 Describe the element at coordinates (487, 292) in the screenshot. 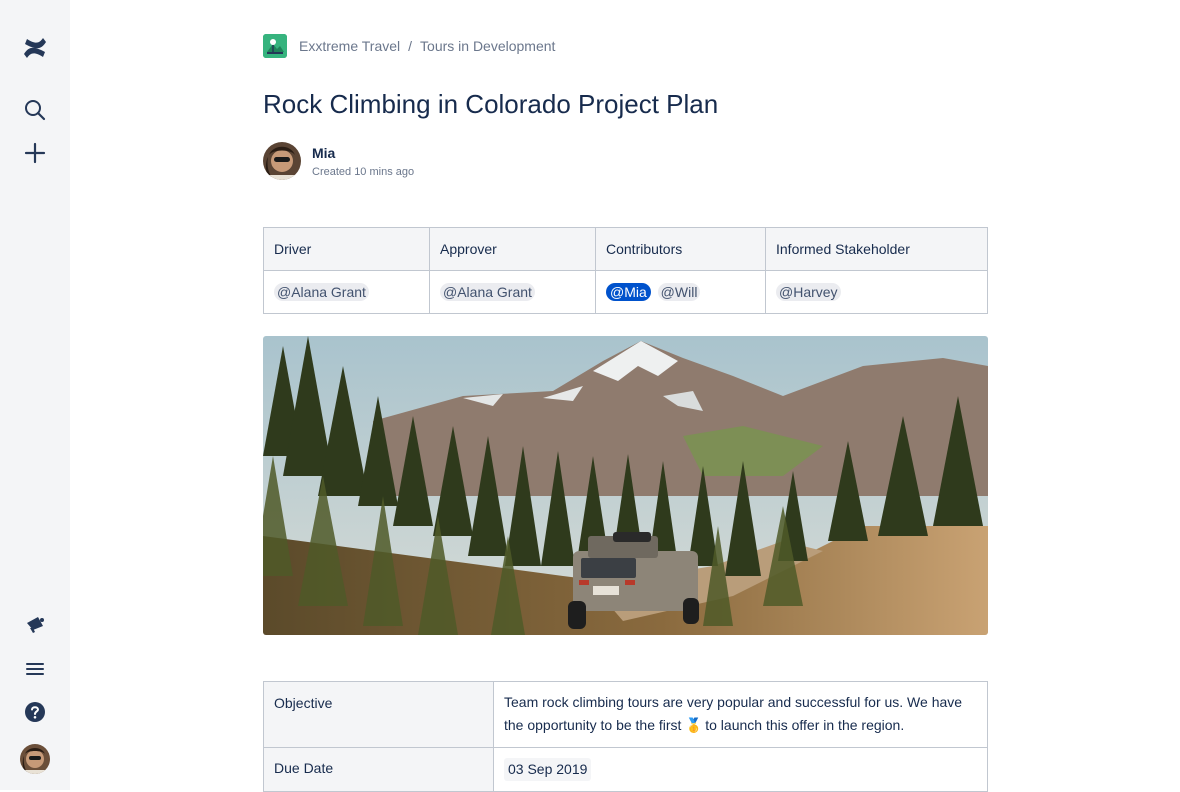

I see `mention-approver: @Alana Grant` at that location.